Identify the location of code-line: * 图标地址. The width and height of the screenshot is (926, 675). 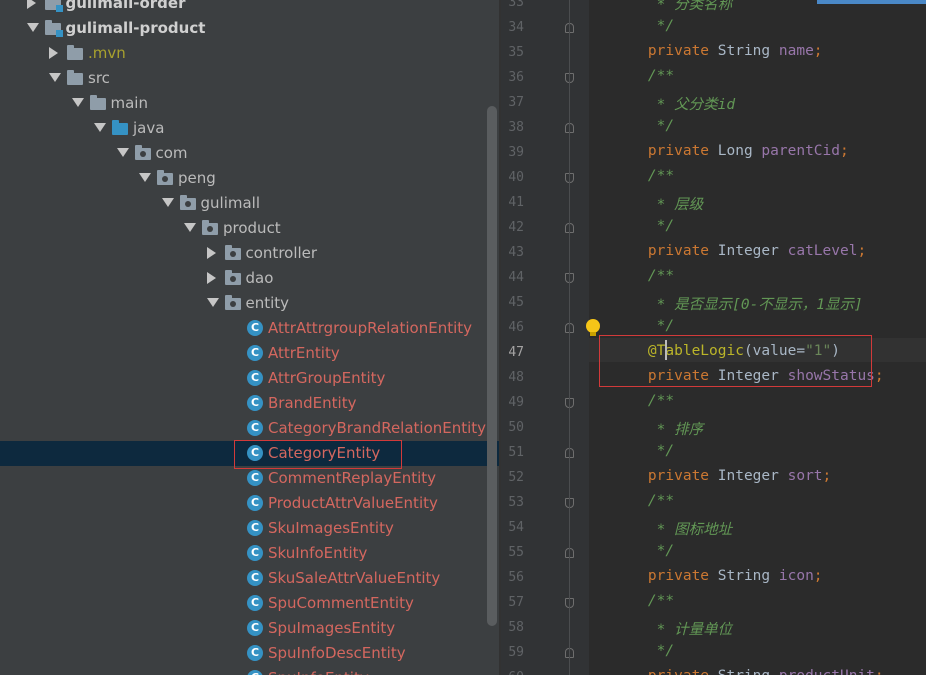
(672, 528).